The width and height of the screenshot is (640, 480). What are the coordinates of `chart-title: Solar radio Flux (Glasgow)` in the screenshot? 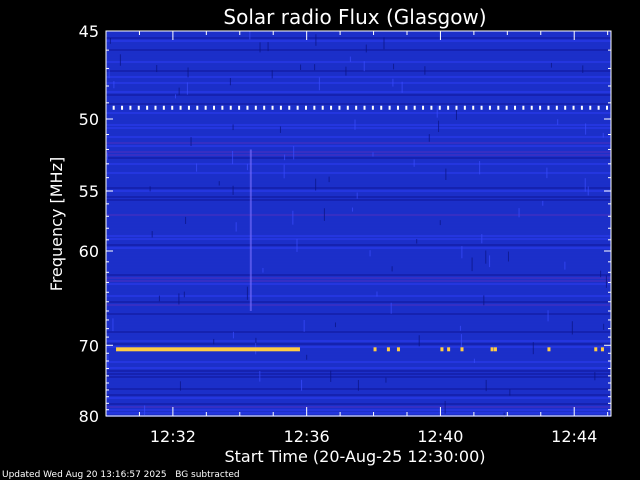 It's located at (354, 17).